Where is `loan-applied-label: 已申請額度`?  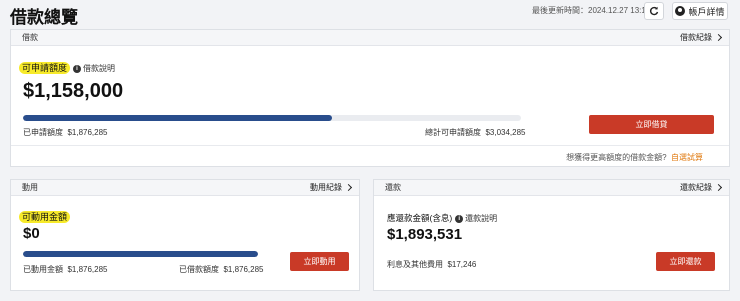 loan-applied-label: 已申請額度 is located at coordinates (43, 132).